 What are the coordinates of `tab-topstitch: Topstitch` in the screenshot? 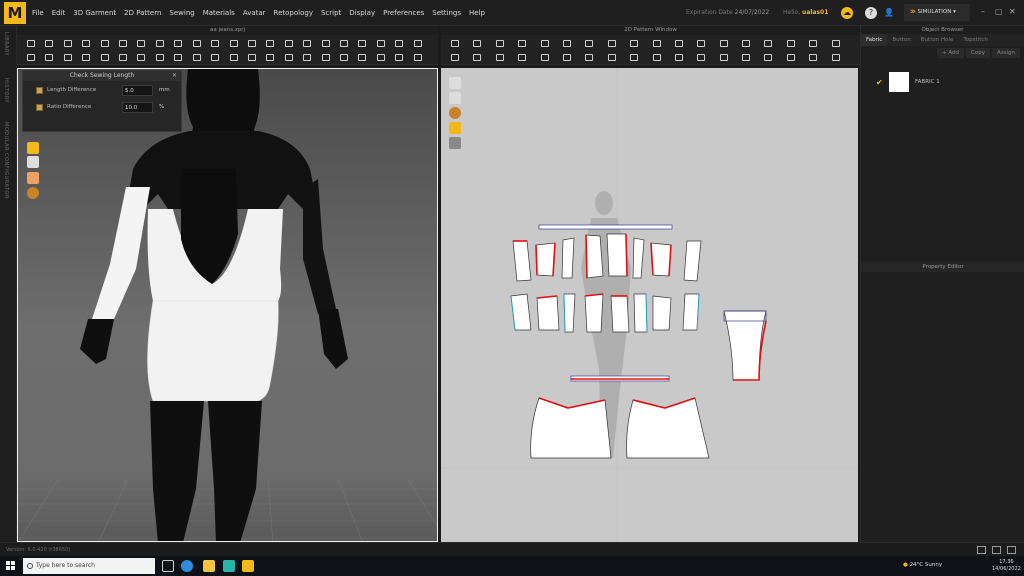 It's located at (975, 40).